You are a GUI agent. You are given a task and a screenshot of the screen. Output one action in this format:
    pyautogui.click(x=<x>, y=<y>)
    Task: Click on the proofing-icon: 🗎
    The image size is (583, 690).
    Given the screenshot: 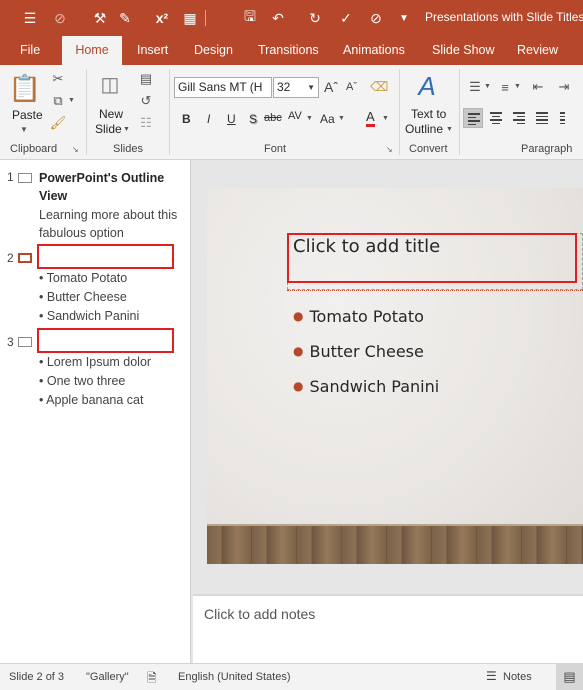 What is the action you would take?
    pyautogui.click(x=152, y=679)
    